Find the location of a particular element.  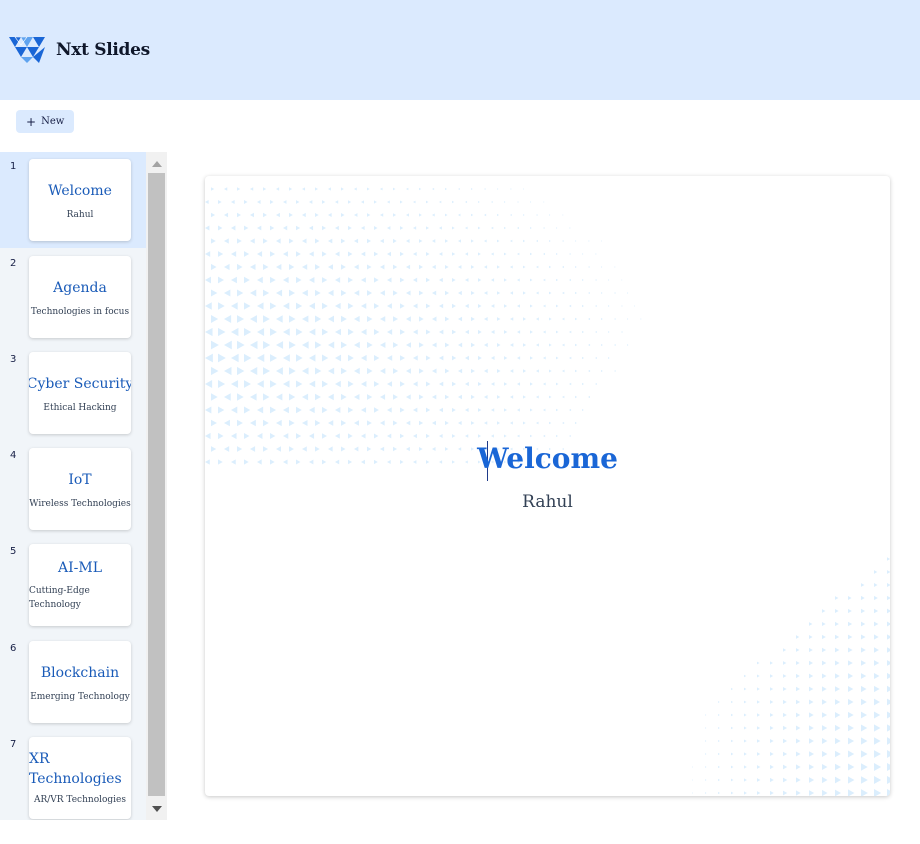

app-logo: Nxt Slides is located at coordinates (79, 50).